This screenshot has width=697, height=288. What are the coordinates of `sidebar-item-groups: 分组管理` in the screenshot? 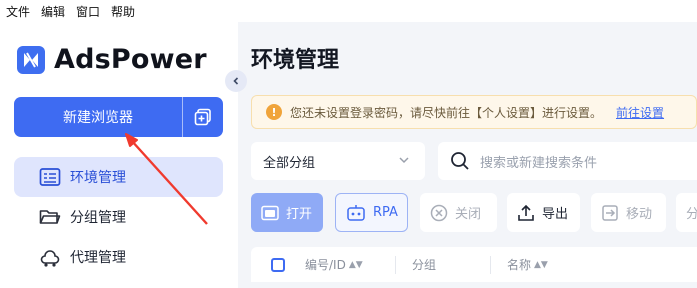 It's located at (118, 217).